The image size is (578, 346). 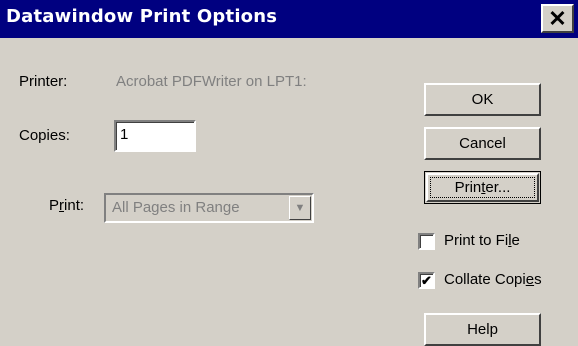 What do you see at coordinates (493, 279) in the screenshot?
I see `collate-copies-label: Collate Copies` at bounding box center [493, 279].